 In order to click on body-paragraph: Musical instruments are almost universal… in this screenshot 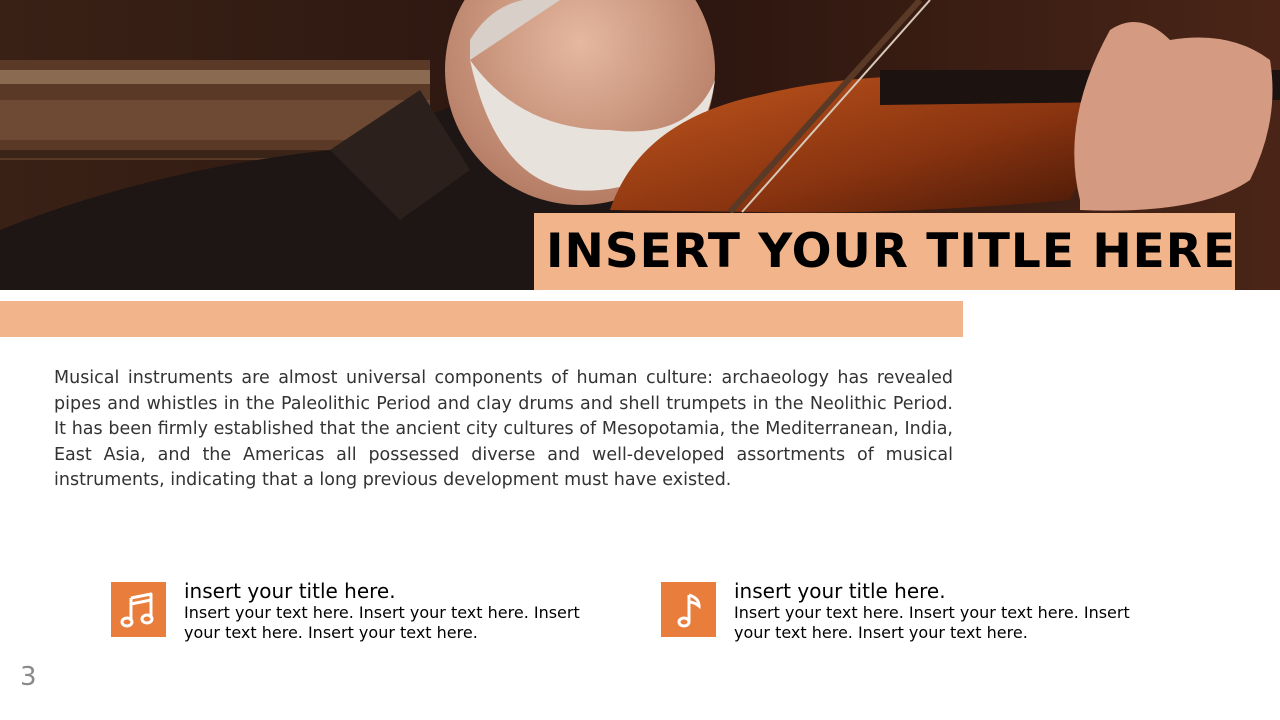, I will do `click(503, 429)`.